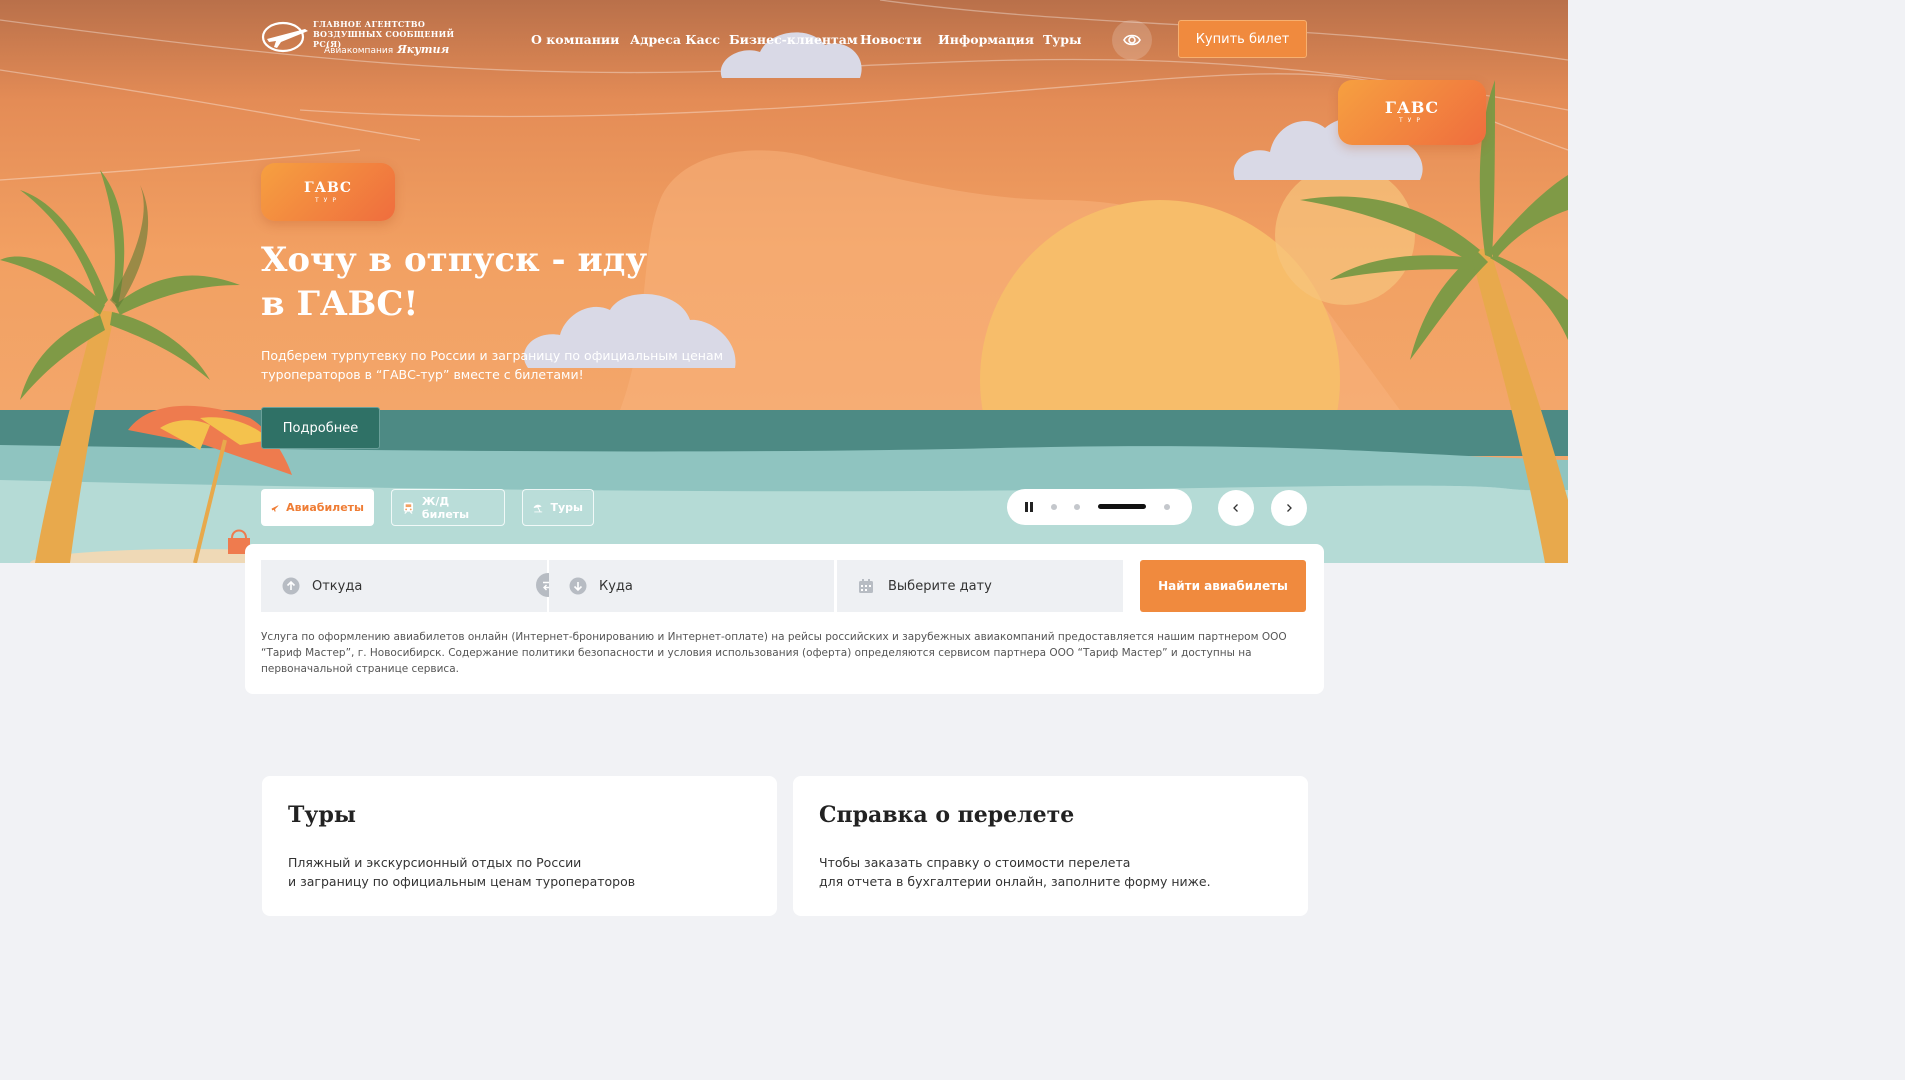 The height and width of the screenshot is (1080, 1905). I want to click on tab-label: Авиабилеты, so click(325, 507).